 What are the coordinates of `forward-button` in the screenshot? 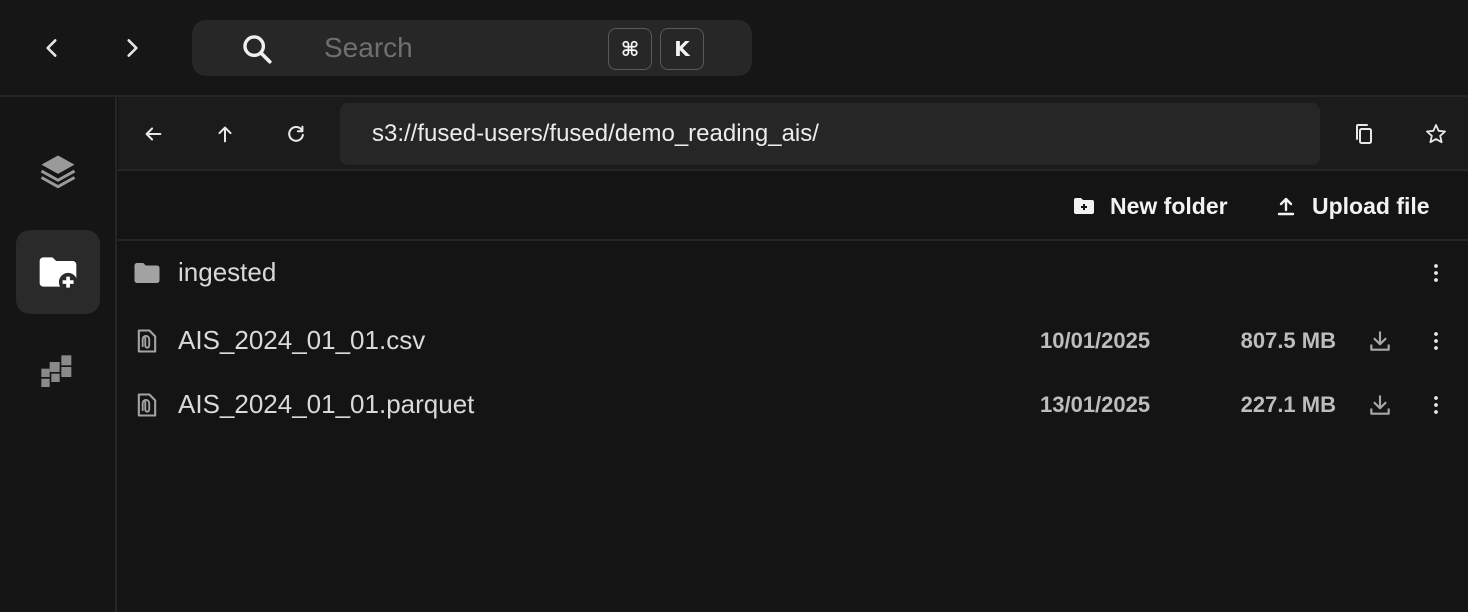 It's located at (132, 48).